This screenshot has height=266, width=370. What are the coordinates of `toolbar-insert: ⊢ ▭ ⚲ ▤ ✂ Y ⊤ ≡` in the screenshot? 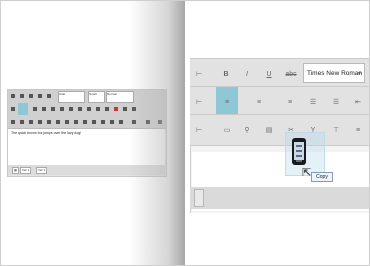 It's located at (279, 130).